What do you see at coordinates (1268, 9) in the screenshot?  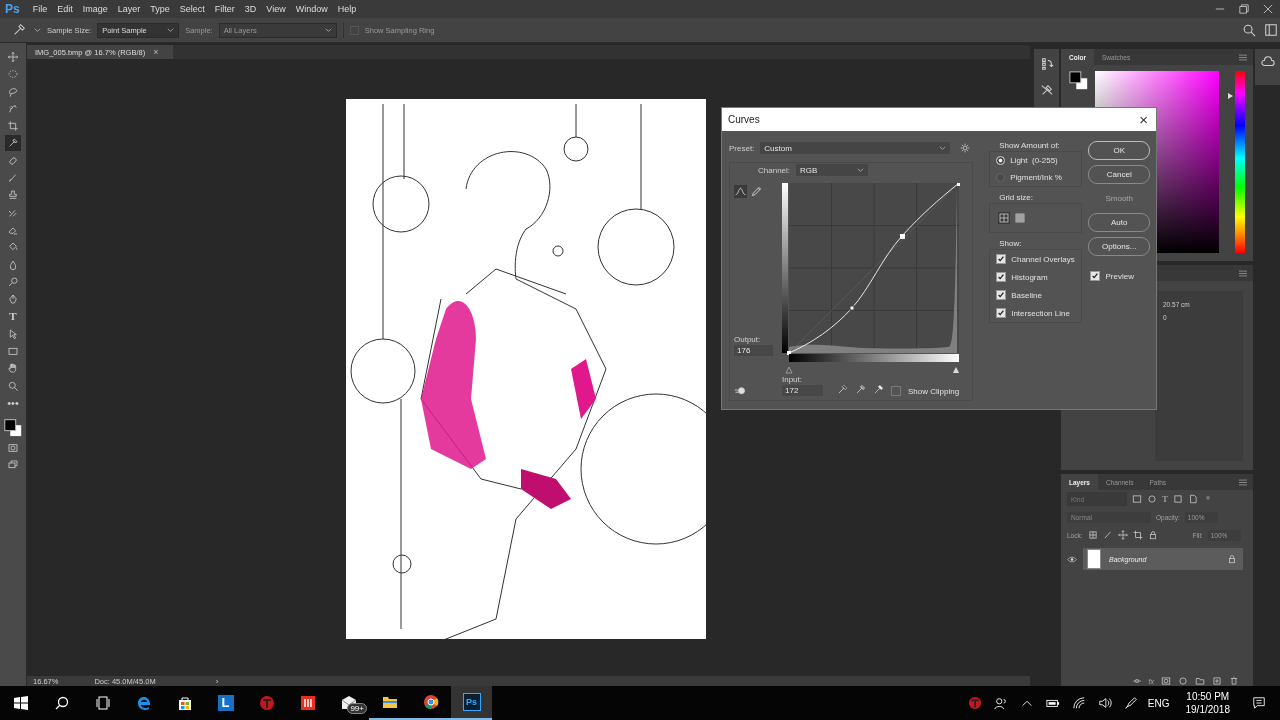 I see `close-icon` at bounding box center [1268, 9].